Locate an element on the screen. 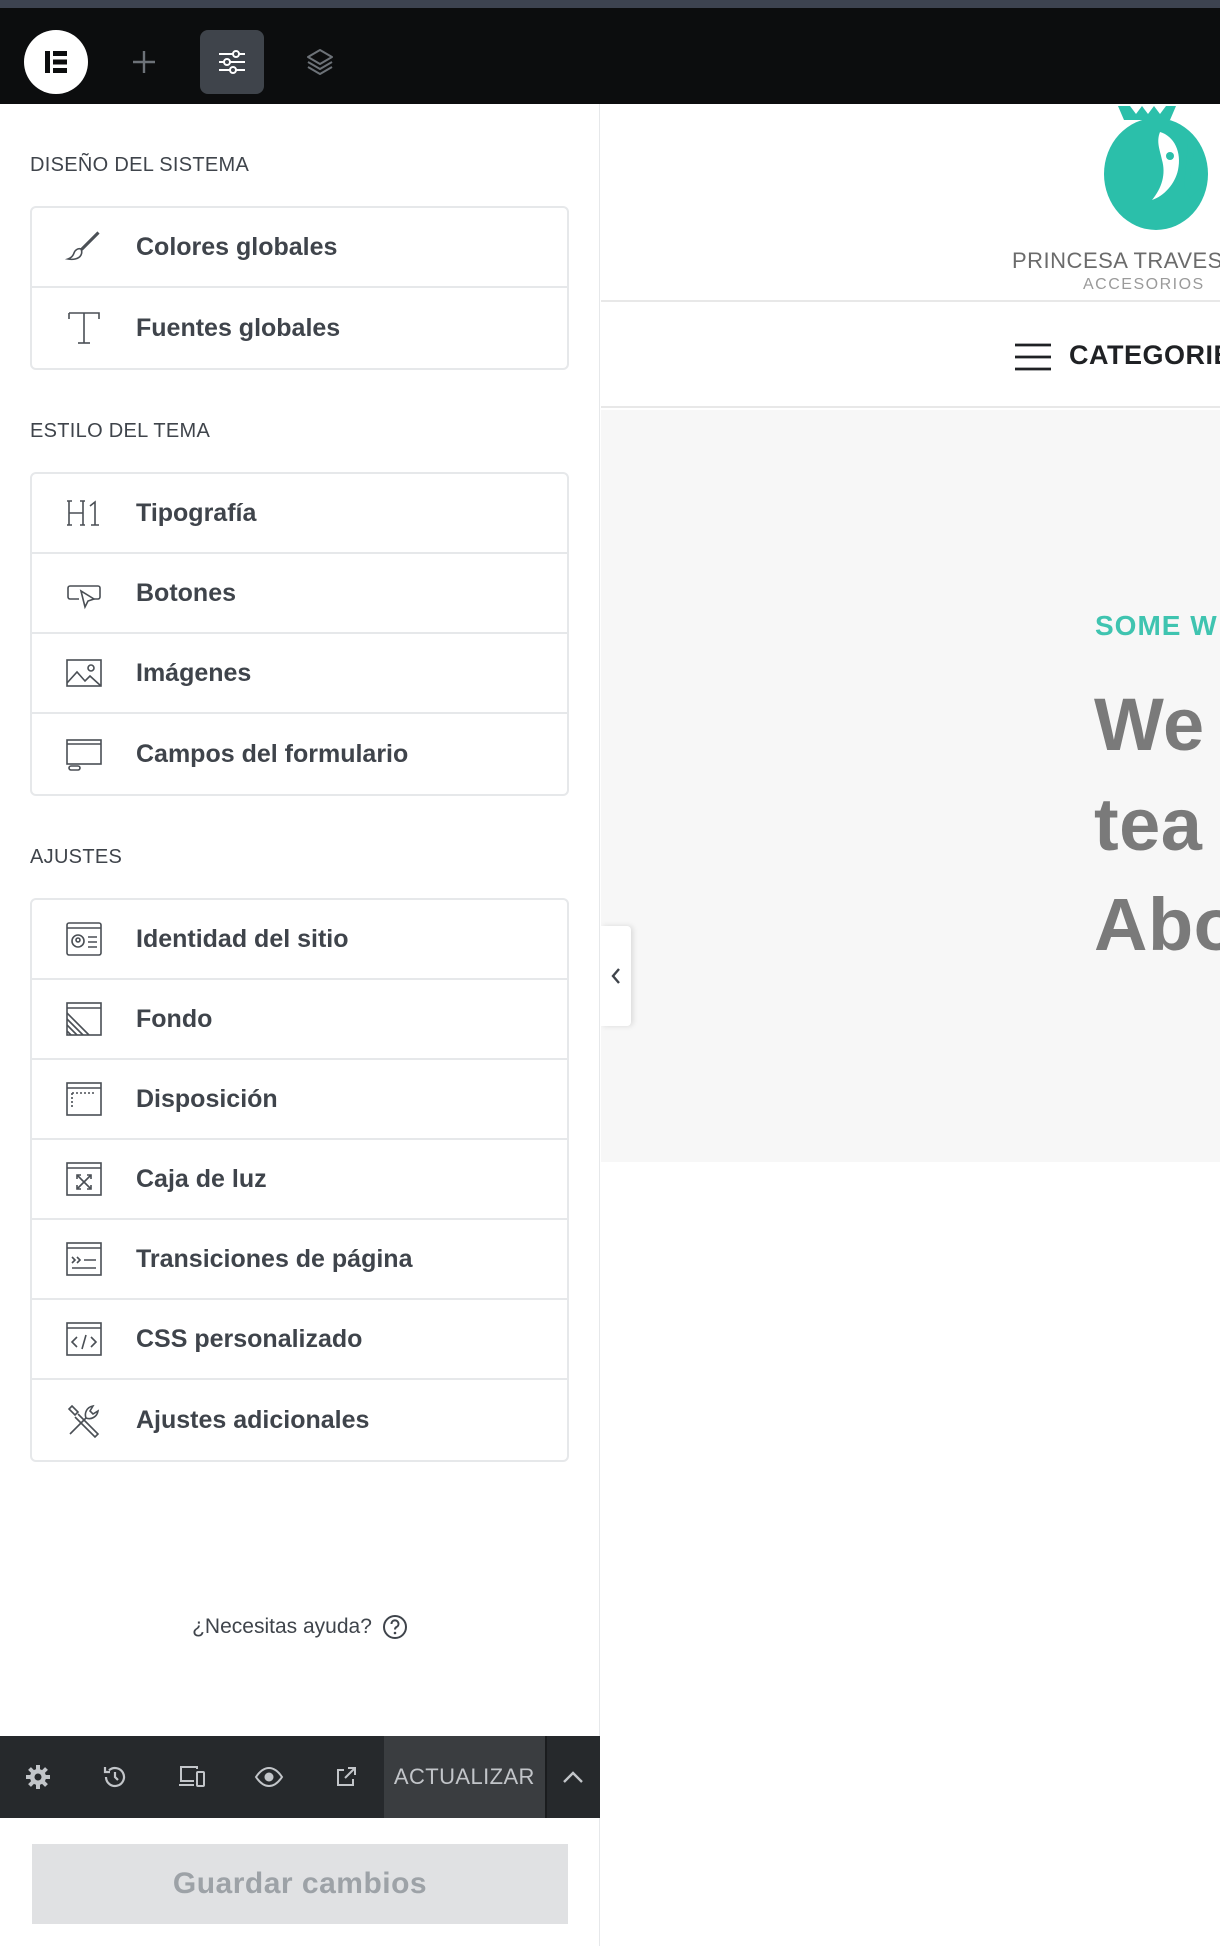 This screenshot has height=1946, width=1220. plus-icon is located at coordinates (144, 62).